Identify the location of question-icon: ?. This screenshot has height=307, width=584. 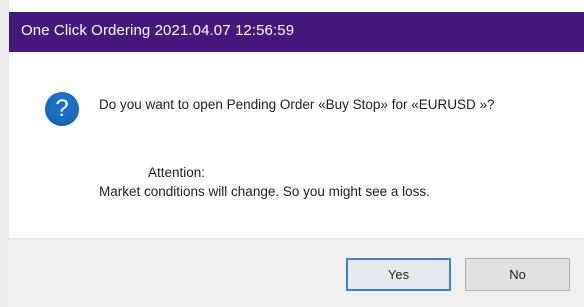
(62, 109).